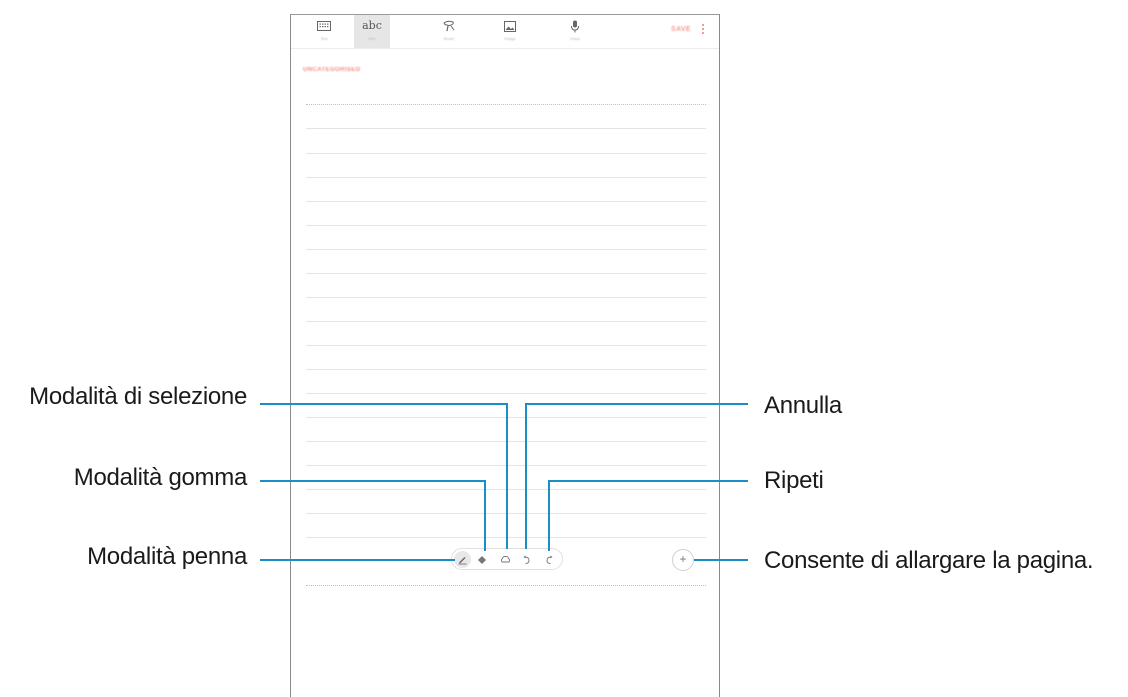 The image size is (1128, 697). Describe the element at coordinates (357, 560) in the screenshot. I see `leader-line-pen` at that location.